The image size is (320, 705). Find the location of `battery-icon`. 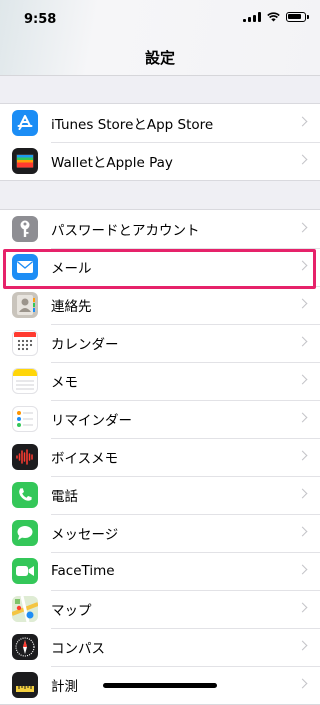

battery-icon is located at coordinates (297, 17).